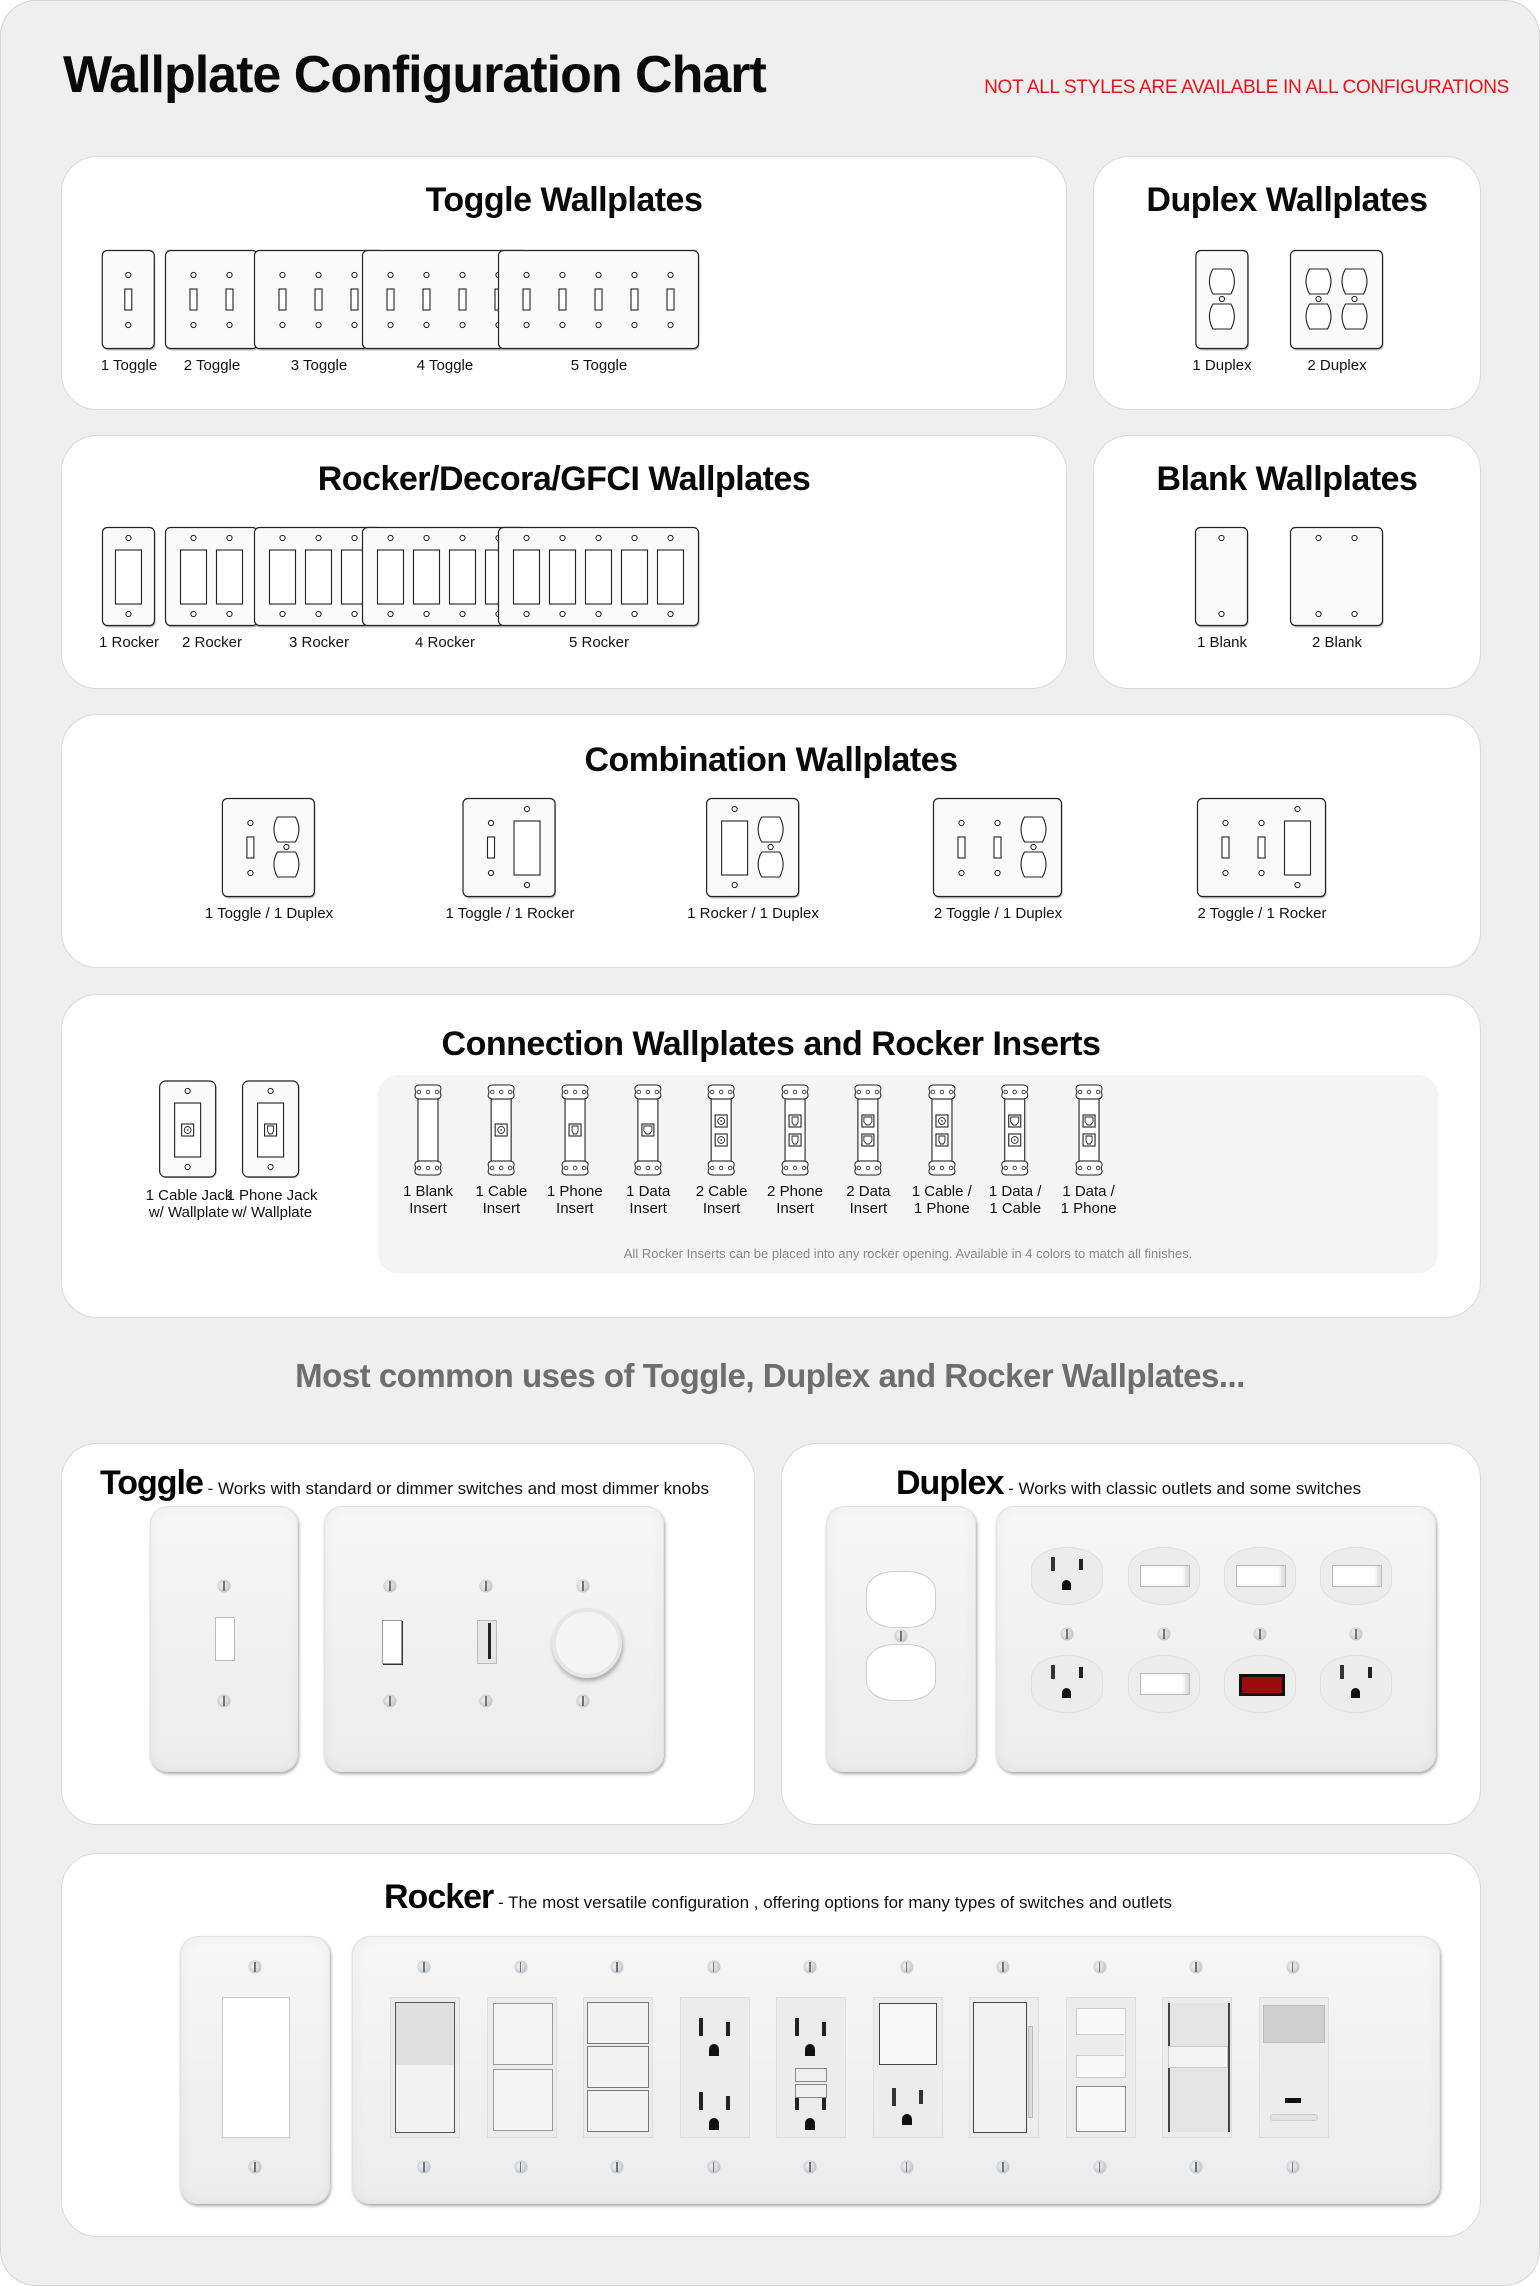  I want to click on item-label: 2 Duplex, so click(1337, 365).